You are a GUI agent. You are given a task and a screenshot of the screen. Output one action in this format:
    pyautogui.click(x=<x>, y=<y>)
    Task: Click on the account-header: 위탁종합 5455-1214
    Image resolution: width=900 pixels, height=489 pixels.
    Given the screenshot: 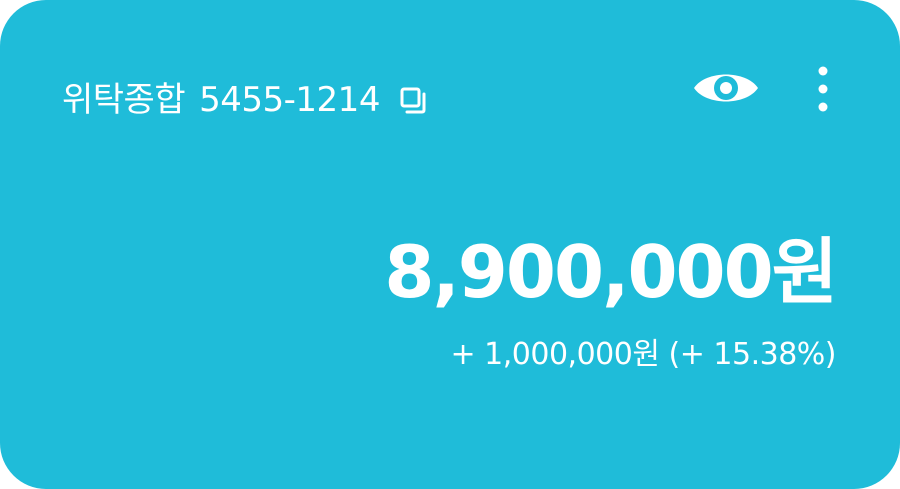 What is the action you would take?
    pyautogui.click(x=246, y=100)
    